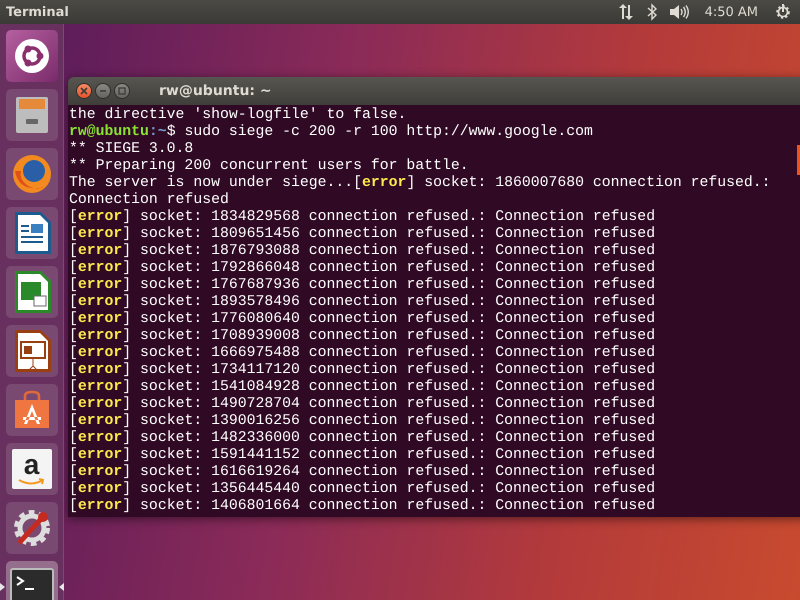 The width and height of the screenshot is (800, 600). Describe the element at coordinates (625, 12) in the screenshot. I see `network-arrows-icon` at that location.